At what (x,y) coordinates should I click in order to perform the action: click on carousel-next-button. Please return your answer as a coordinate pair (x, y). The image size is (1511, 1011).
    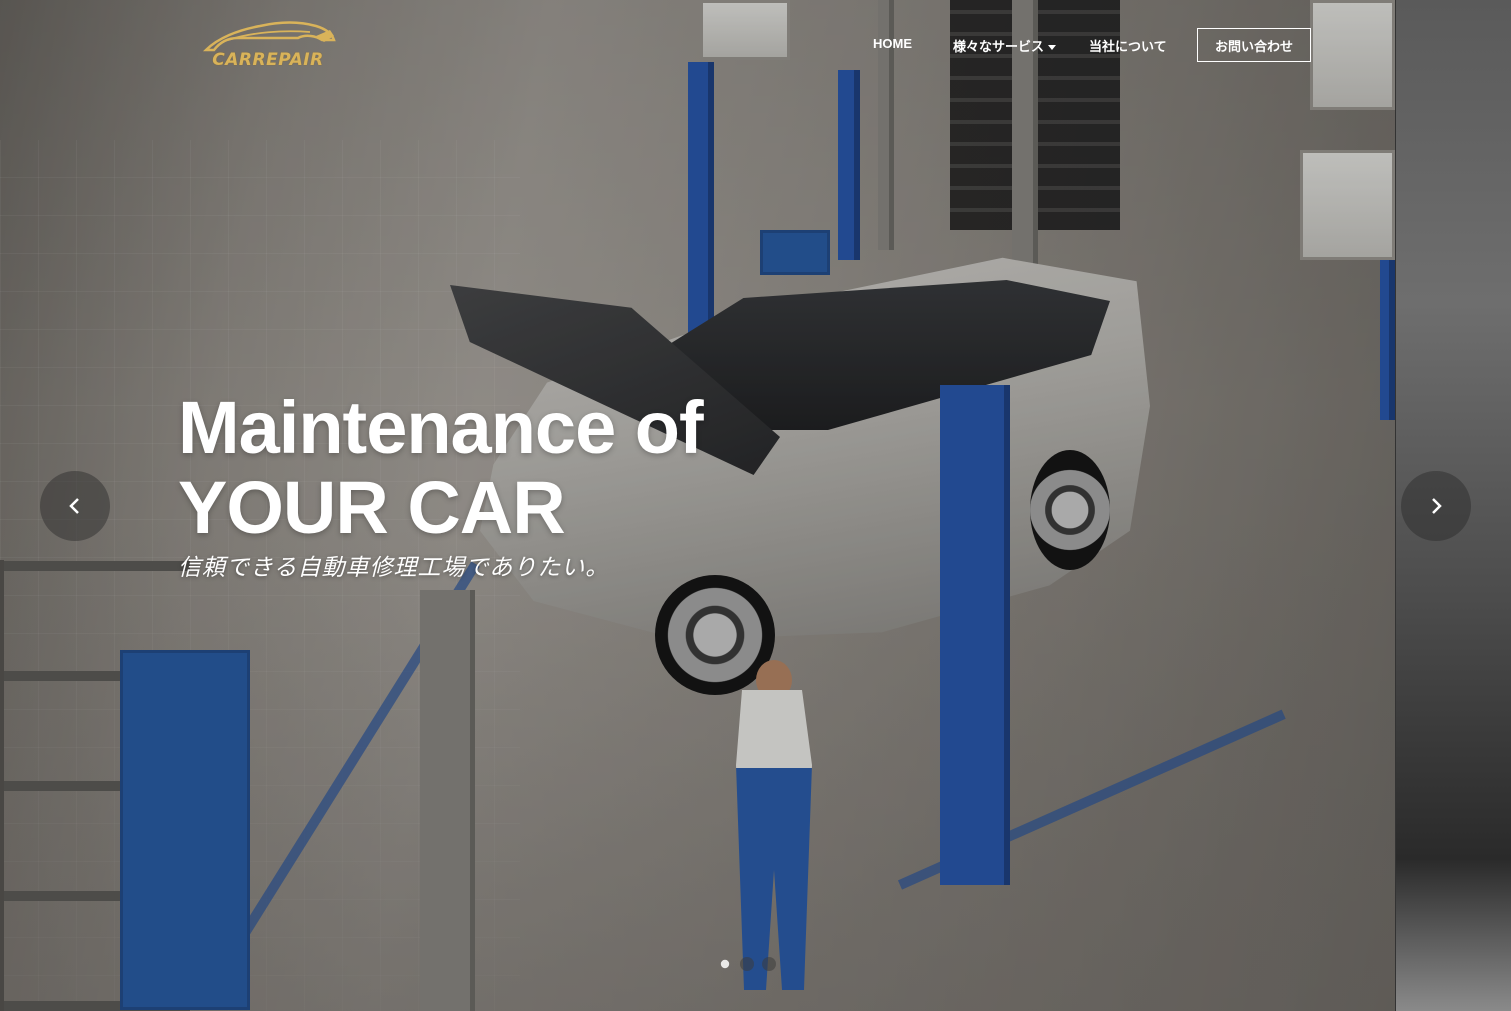
    Looking at the image, I should click on (1436, 506).